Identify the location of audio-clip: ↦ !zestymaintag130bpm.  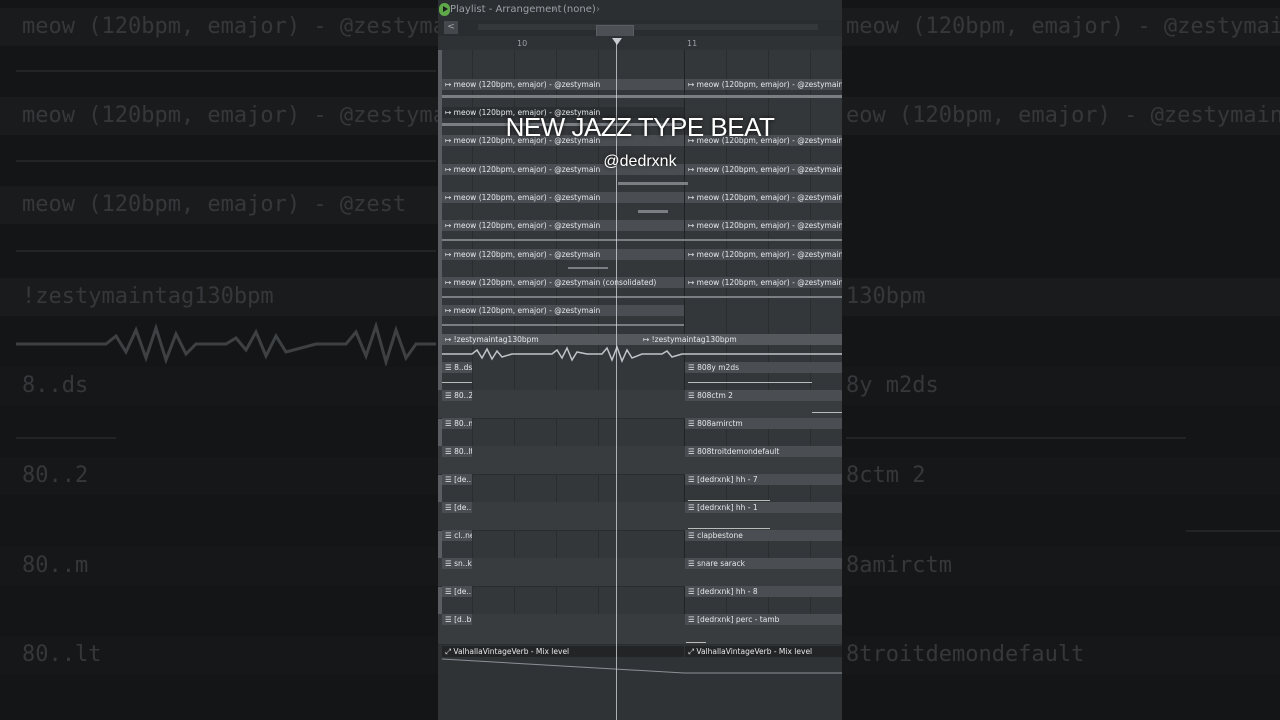
(741, 339).